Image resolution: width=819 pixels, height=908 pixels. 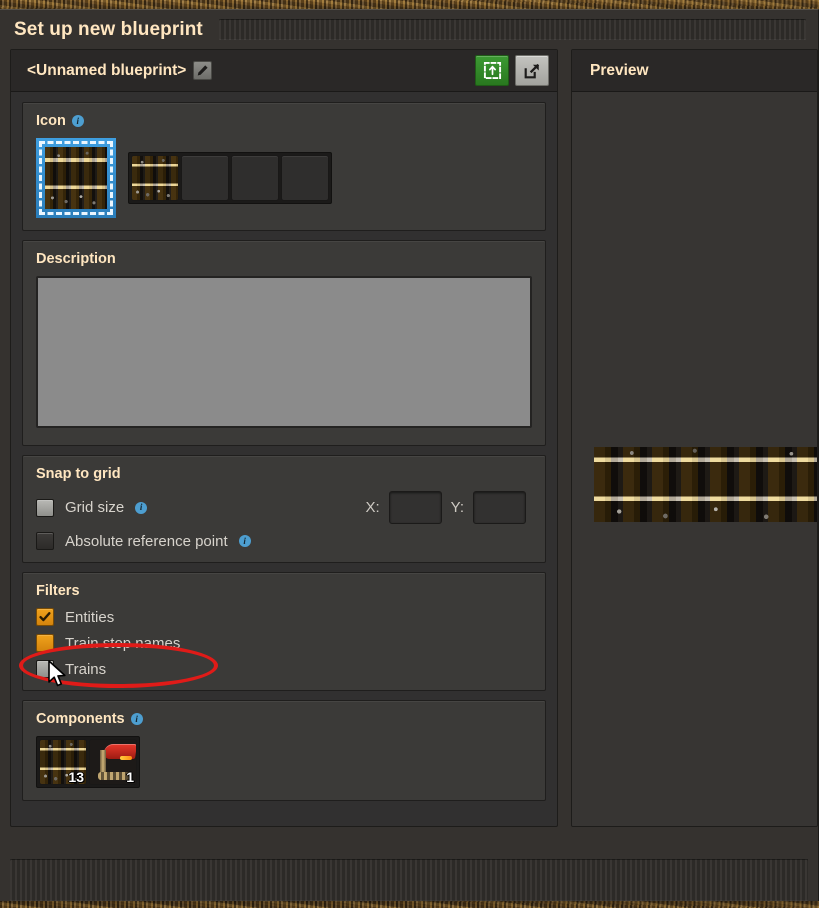 I want to click on blueprint-name-header: <Unnamed blueprint>, so click(x=284, y=71).